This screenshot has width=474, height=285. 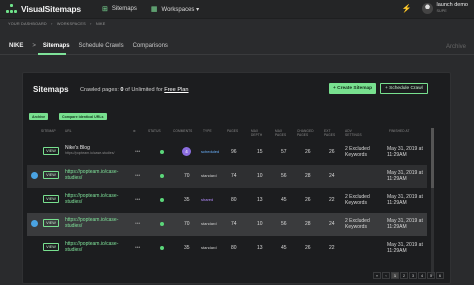 What do you see at coordinates (101, 24) in the screenshot?
I see `crumb-nike: NIKE` at bounding box center [101, 24].